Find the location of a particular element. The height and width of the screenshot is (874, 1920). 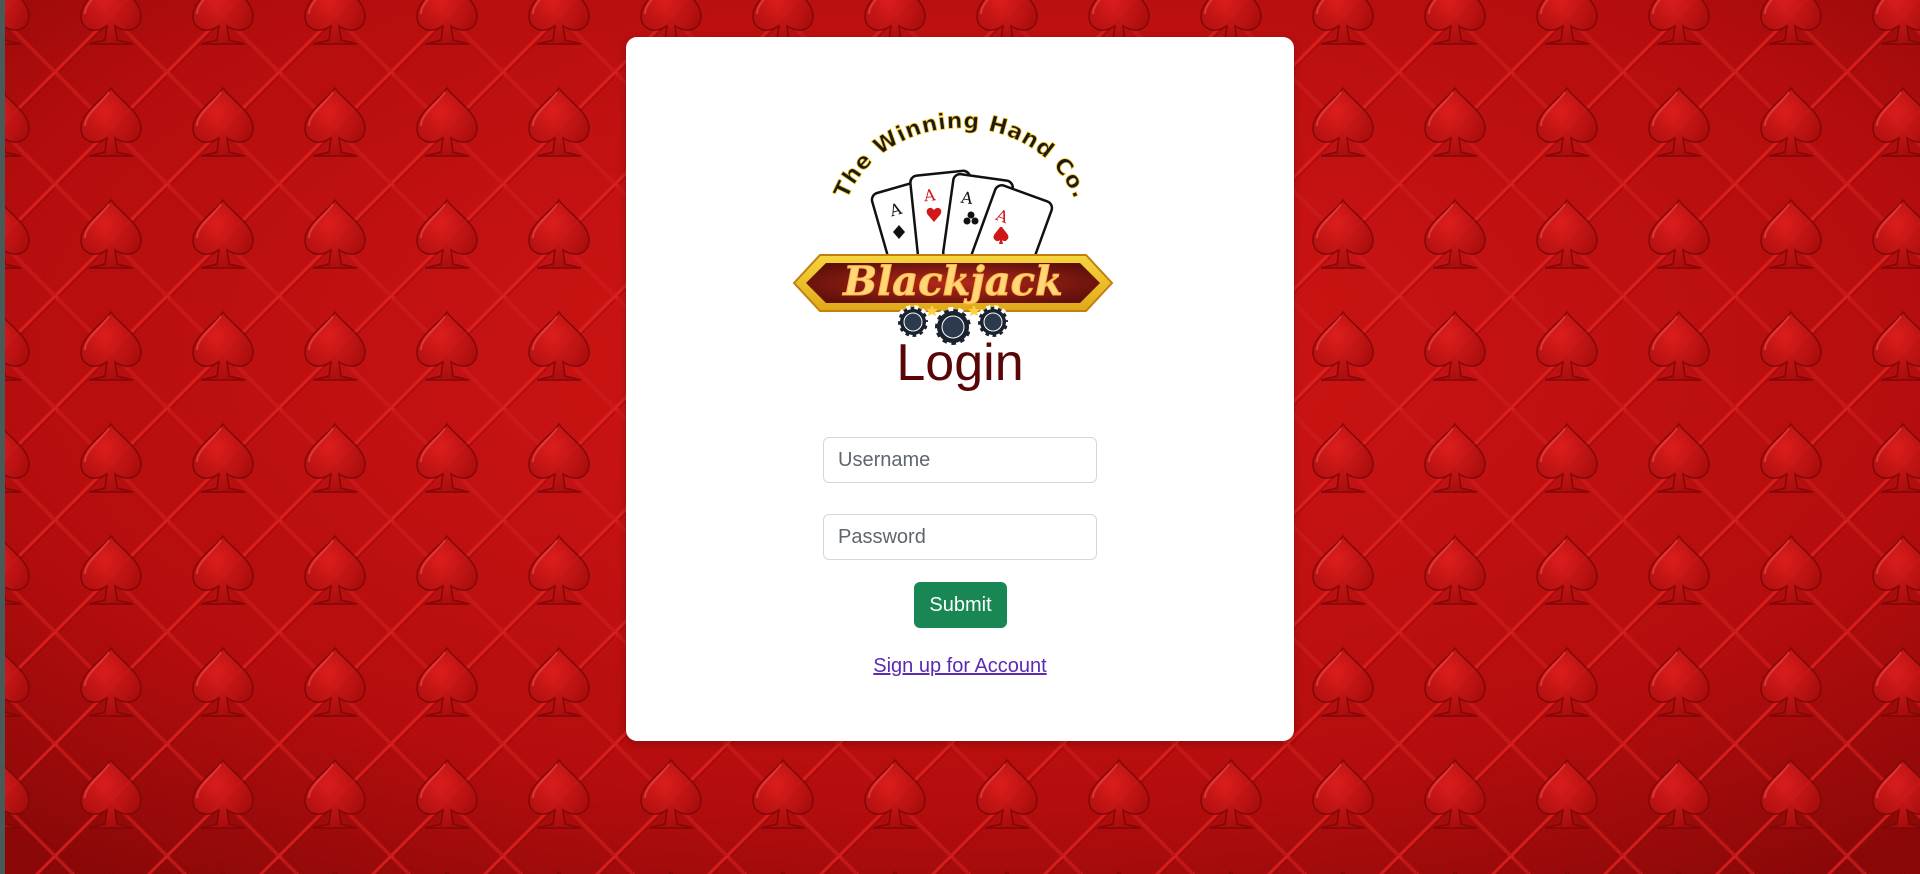

signup-row: Sign up for Account is located at coordinates (960, 666).